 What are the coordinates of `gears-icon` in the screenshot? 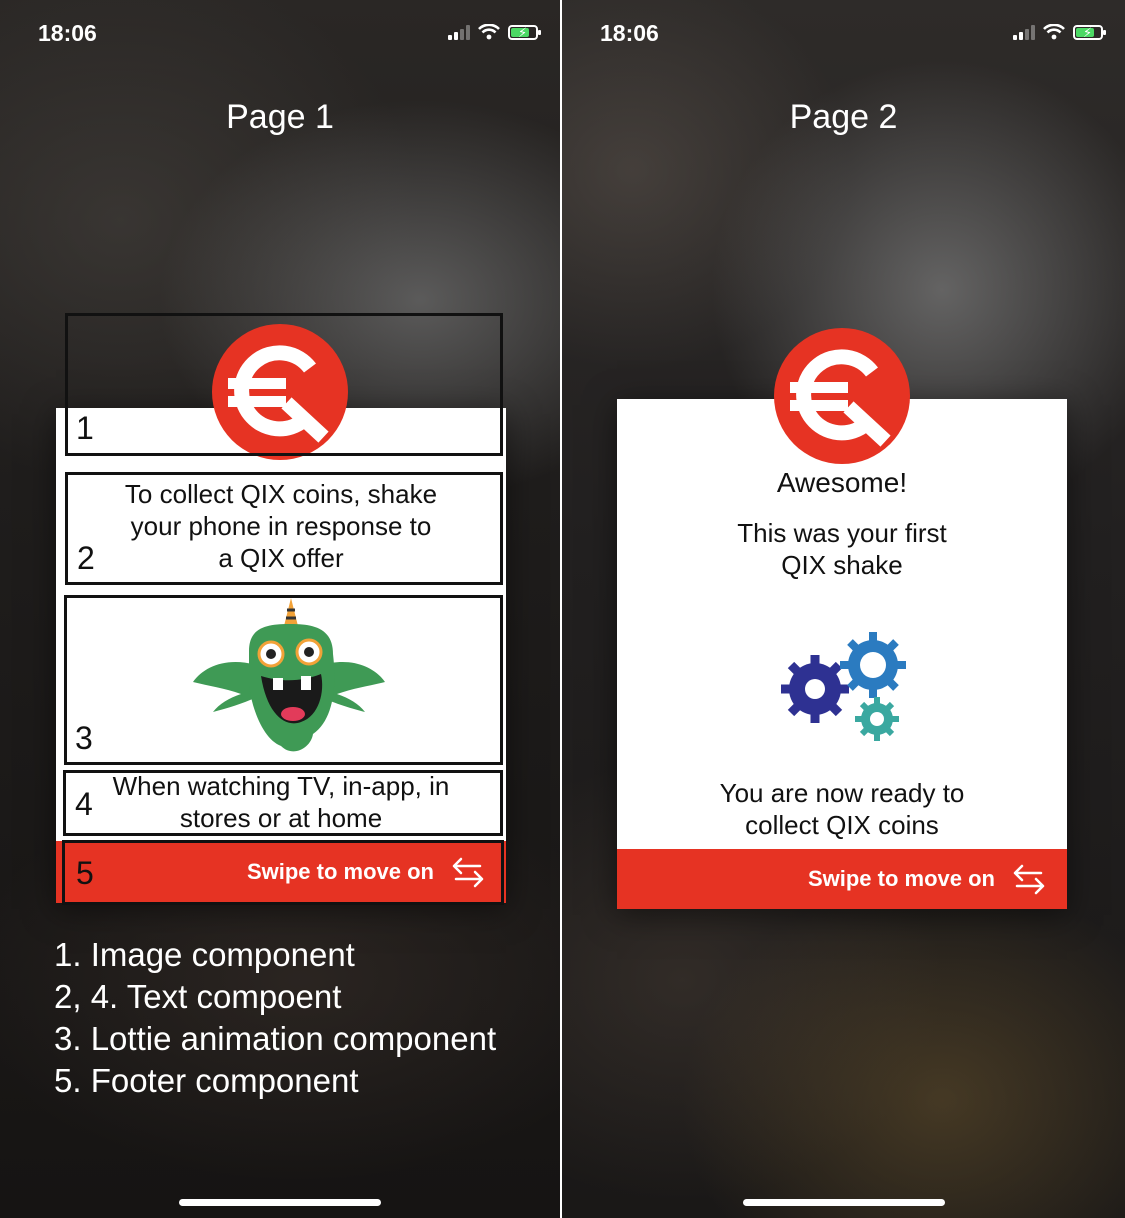 It's located at (843, 686).